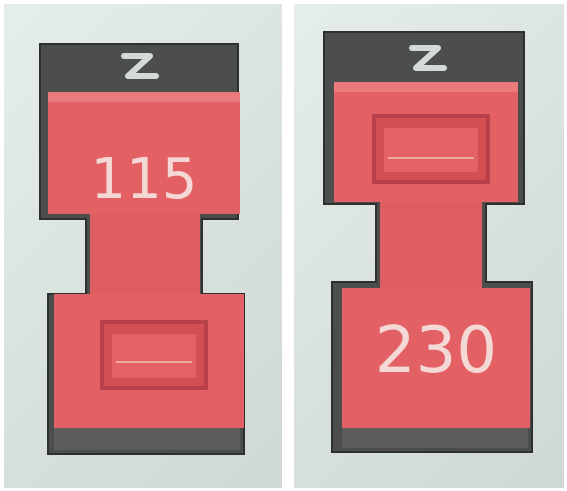  What do you see at coordinates (436, 351) in the screenshot?
I see `voltage-label-230: 230` at bounding box center [436, 351].